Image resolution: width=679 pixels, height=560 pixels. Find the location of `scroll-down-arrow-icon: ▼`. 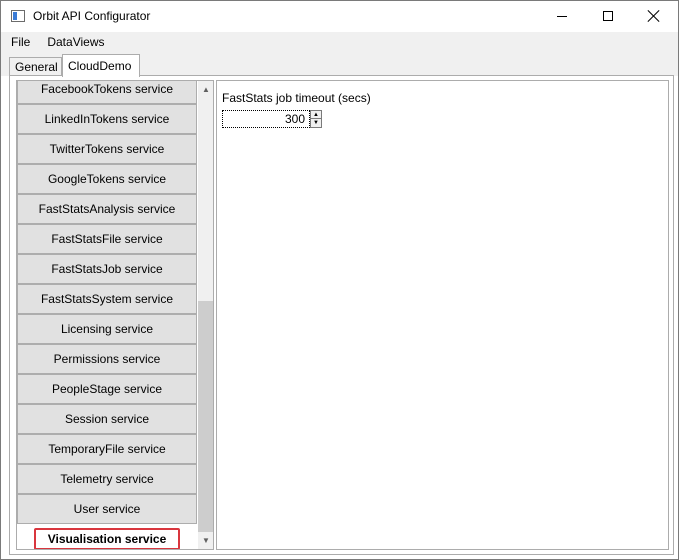

scroll-down-arrow-icon: ▼ is located at coordinates (205, 540).